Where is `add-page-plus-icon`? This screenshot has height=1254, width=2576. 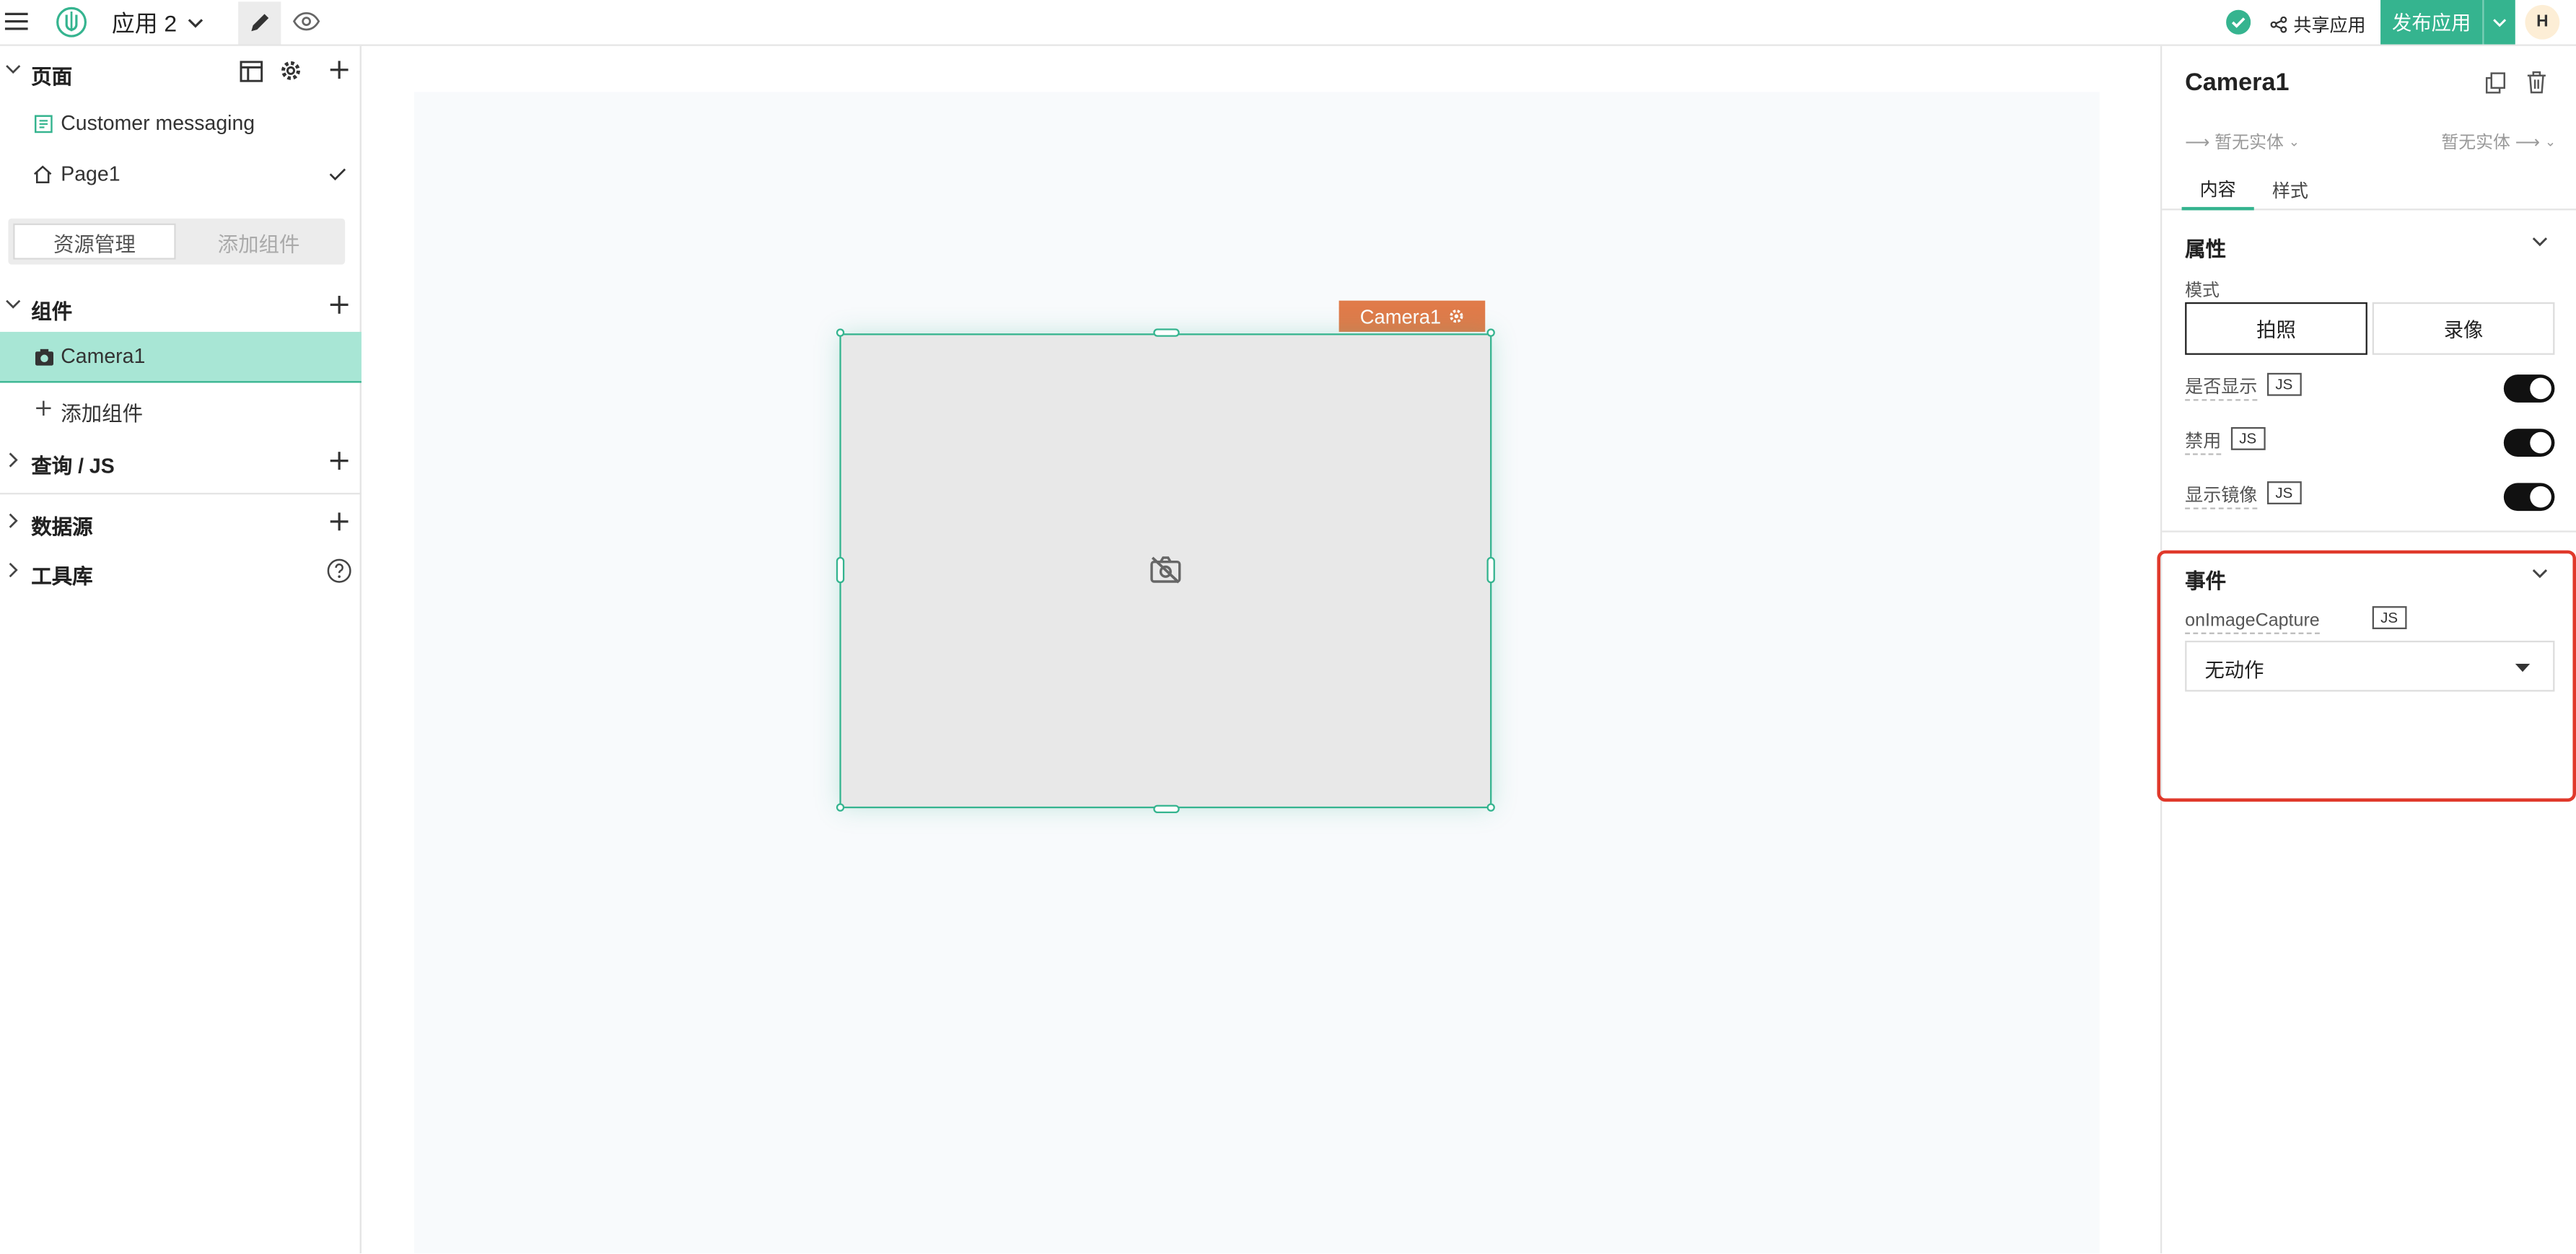
add-page-plus-icon is located at coordinates (339, 70).